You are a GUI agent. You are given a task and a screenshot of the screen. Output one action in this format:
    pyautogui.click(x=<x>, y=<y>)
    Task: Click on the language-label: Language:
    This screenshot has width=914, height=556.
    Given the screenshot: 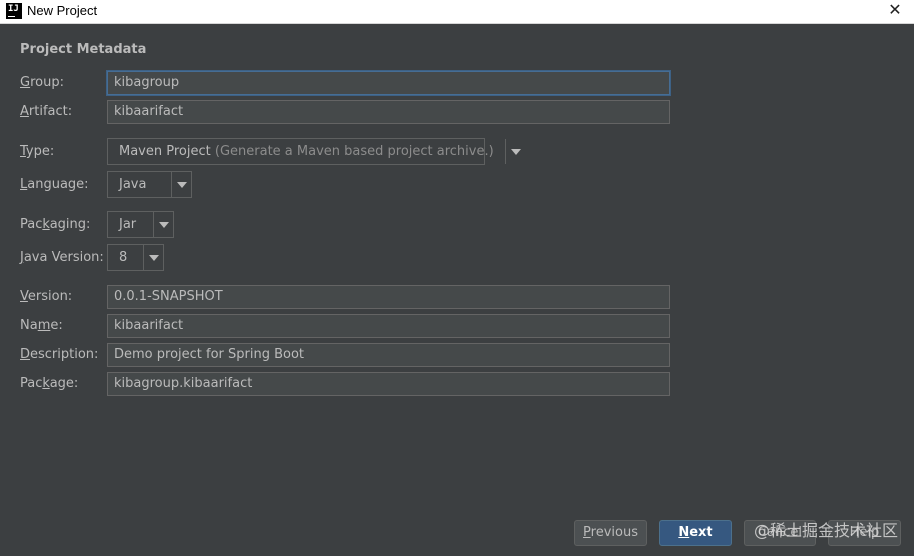 What is the action you would take?
    pyautogui.click(x=54, y=184)
    